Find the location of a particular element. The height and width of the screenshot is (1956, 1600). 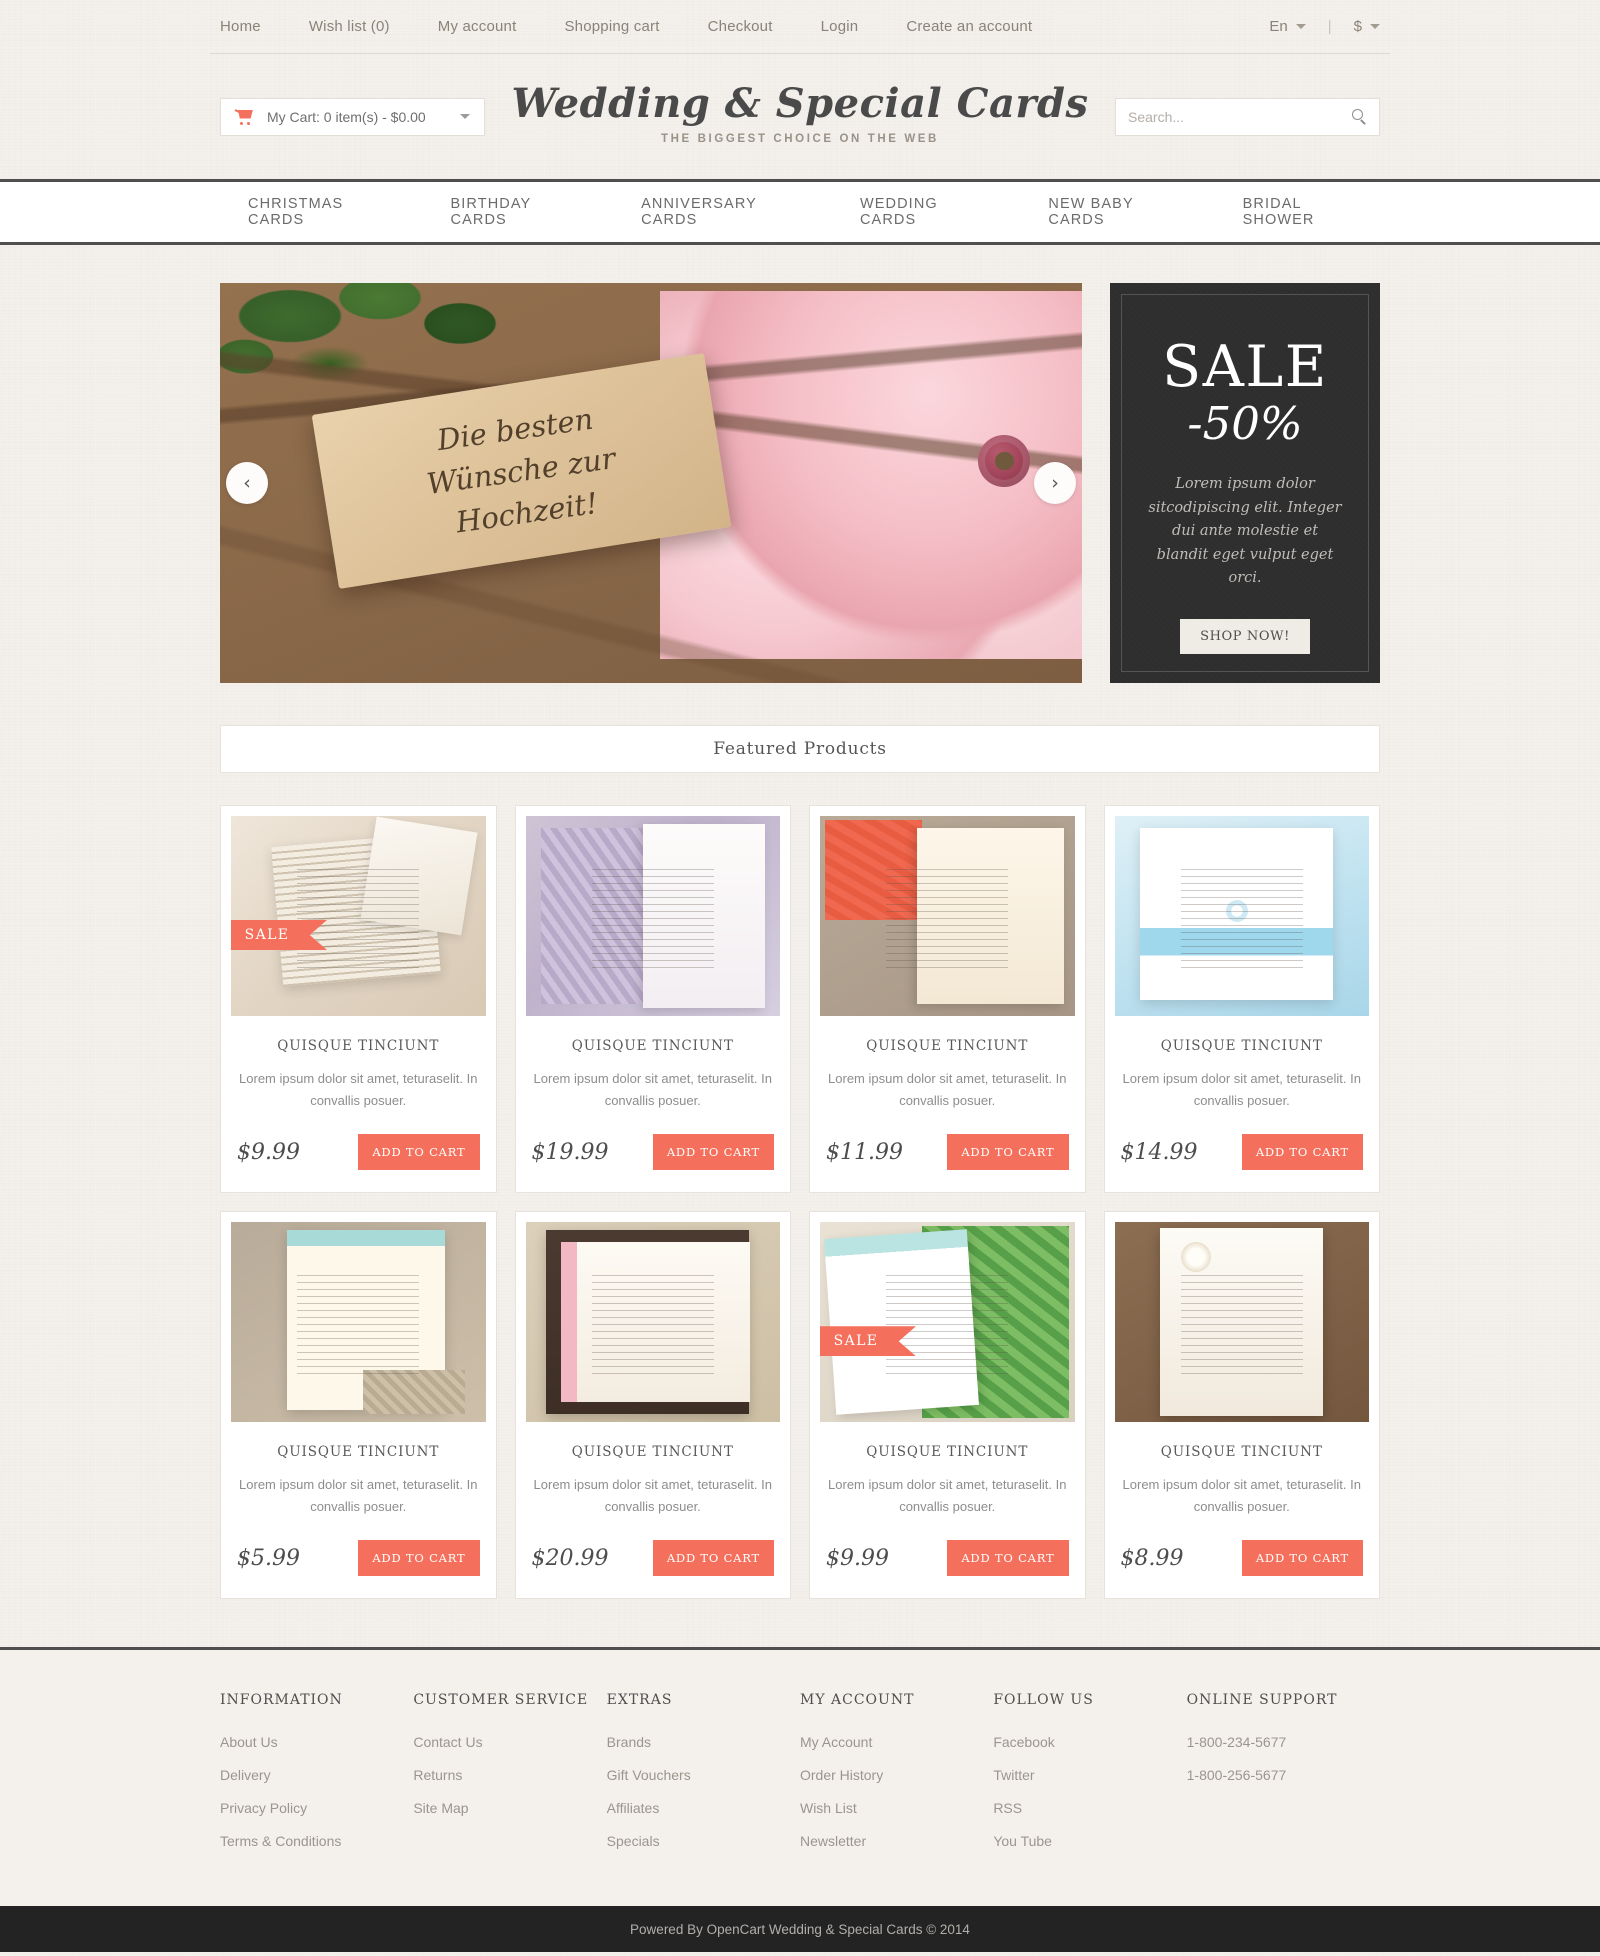

footer-link: Order History is located at coordinates (896, 1775).